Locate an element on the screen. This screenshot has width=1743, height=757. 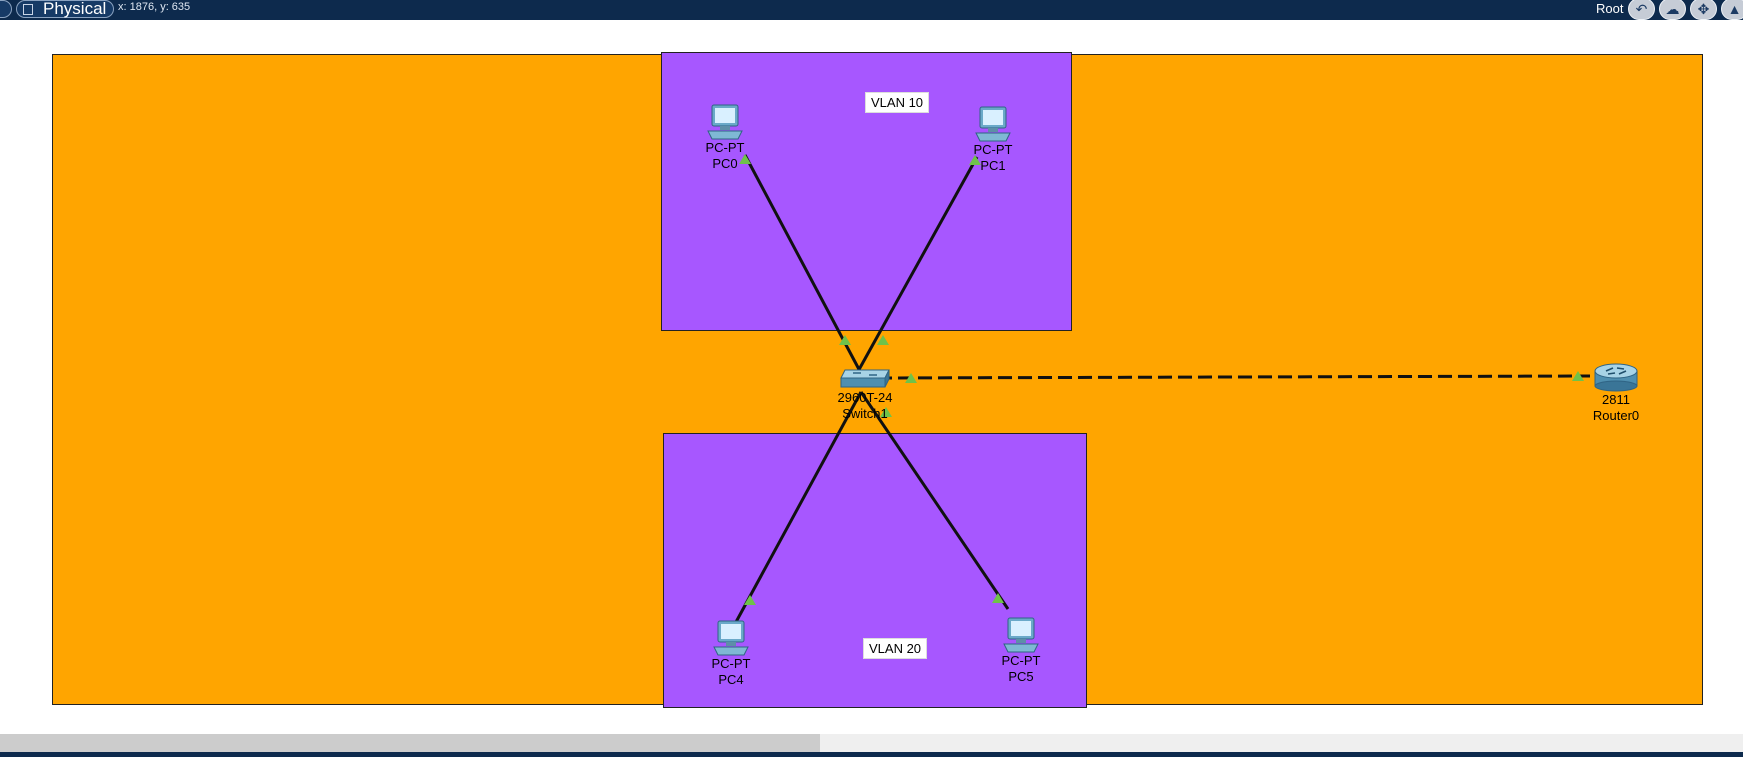
vlan20-label: VLAN 20 is located at coordinates (895, 648).